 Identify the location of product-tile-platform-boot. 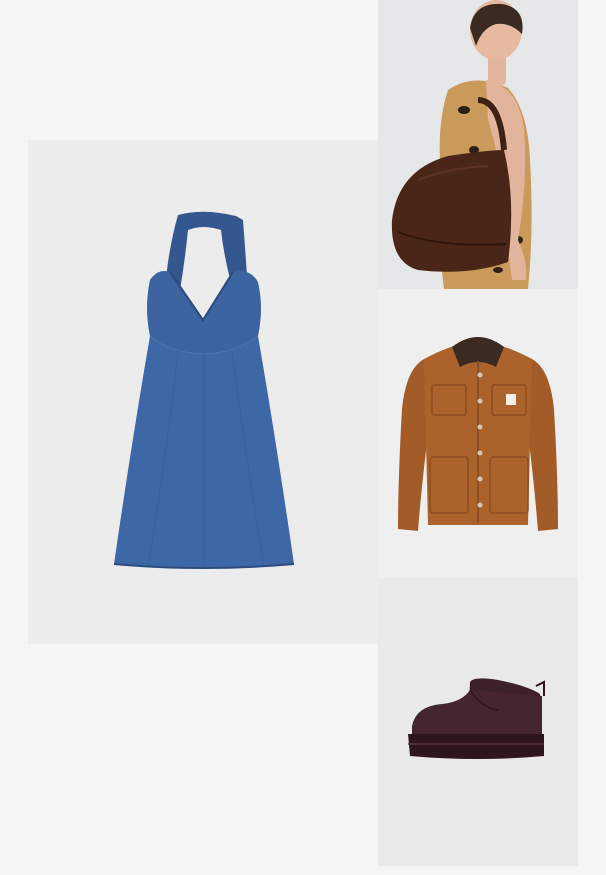
(478, 722).